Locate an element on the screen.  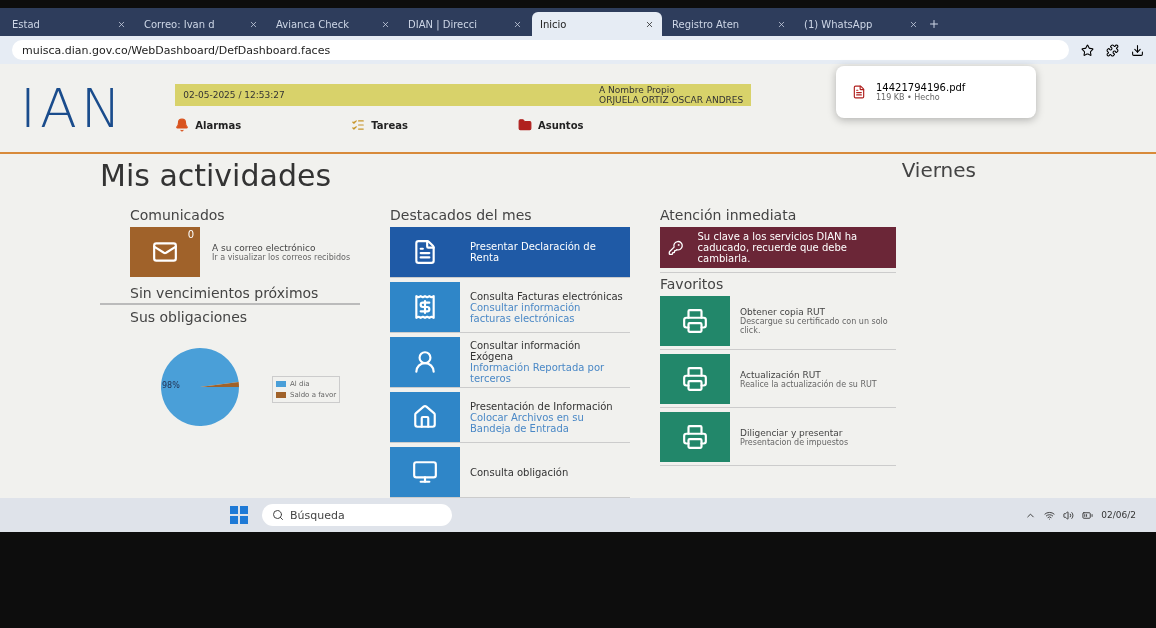
item-text: Descargue su certificado con un solo click. is located at coordinates (814, 326).